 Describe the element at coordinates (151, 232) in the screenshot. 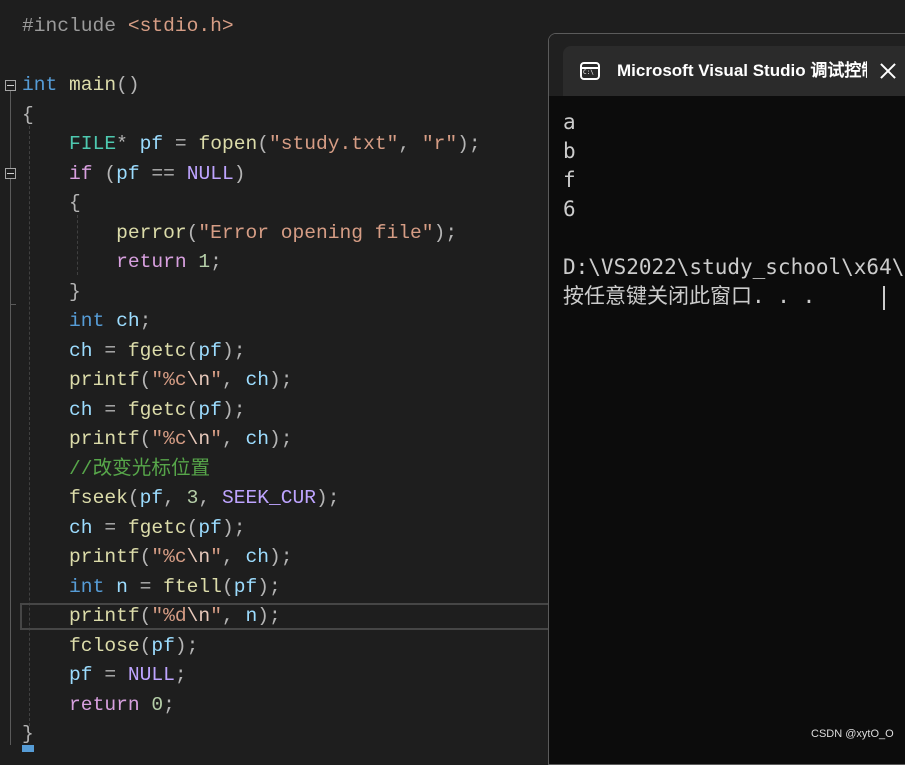

I see `code-token: perror` at that location.